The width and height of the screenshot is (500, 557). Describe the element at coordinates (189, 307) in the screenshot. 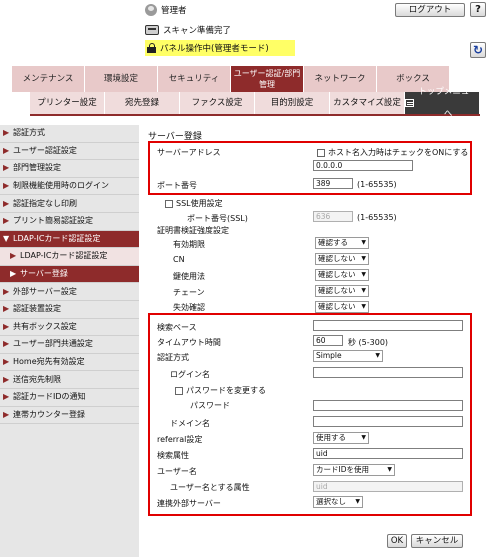

I see `revoke-label: 失効確認` at that location.